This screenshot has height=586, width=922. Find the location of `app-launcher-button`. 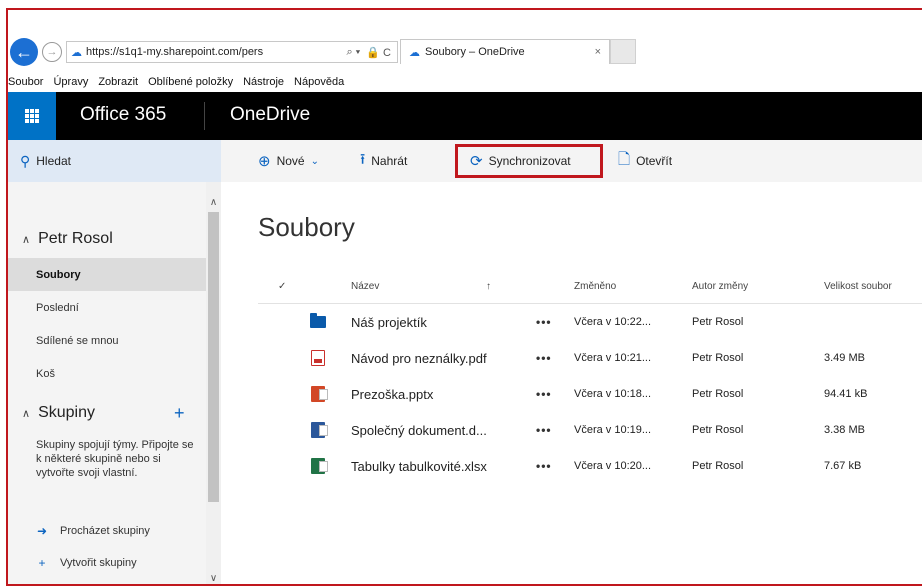

app-launcher-button is located at coordinates (32, 116).